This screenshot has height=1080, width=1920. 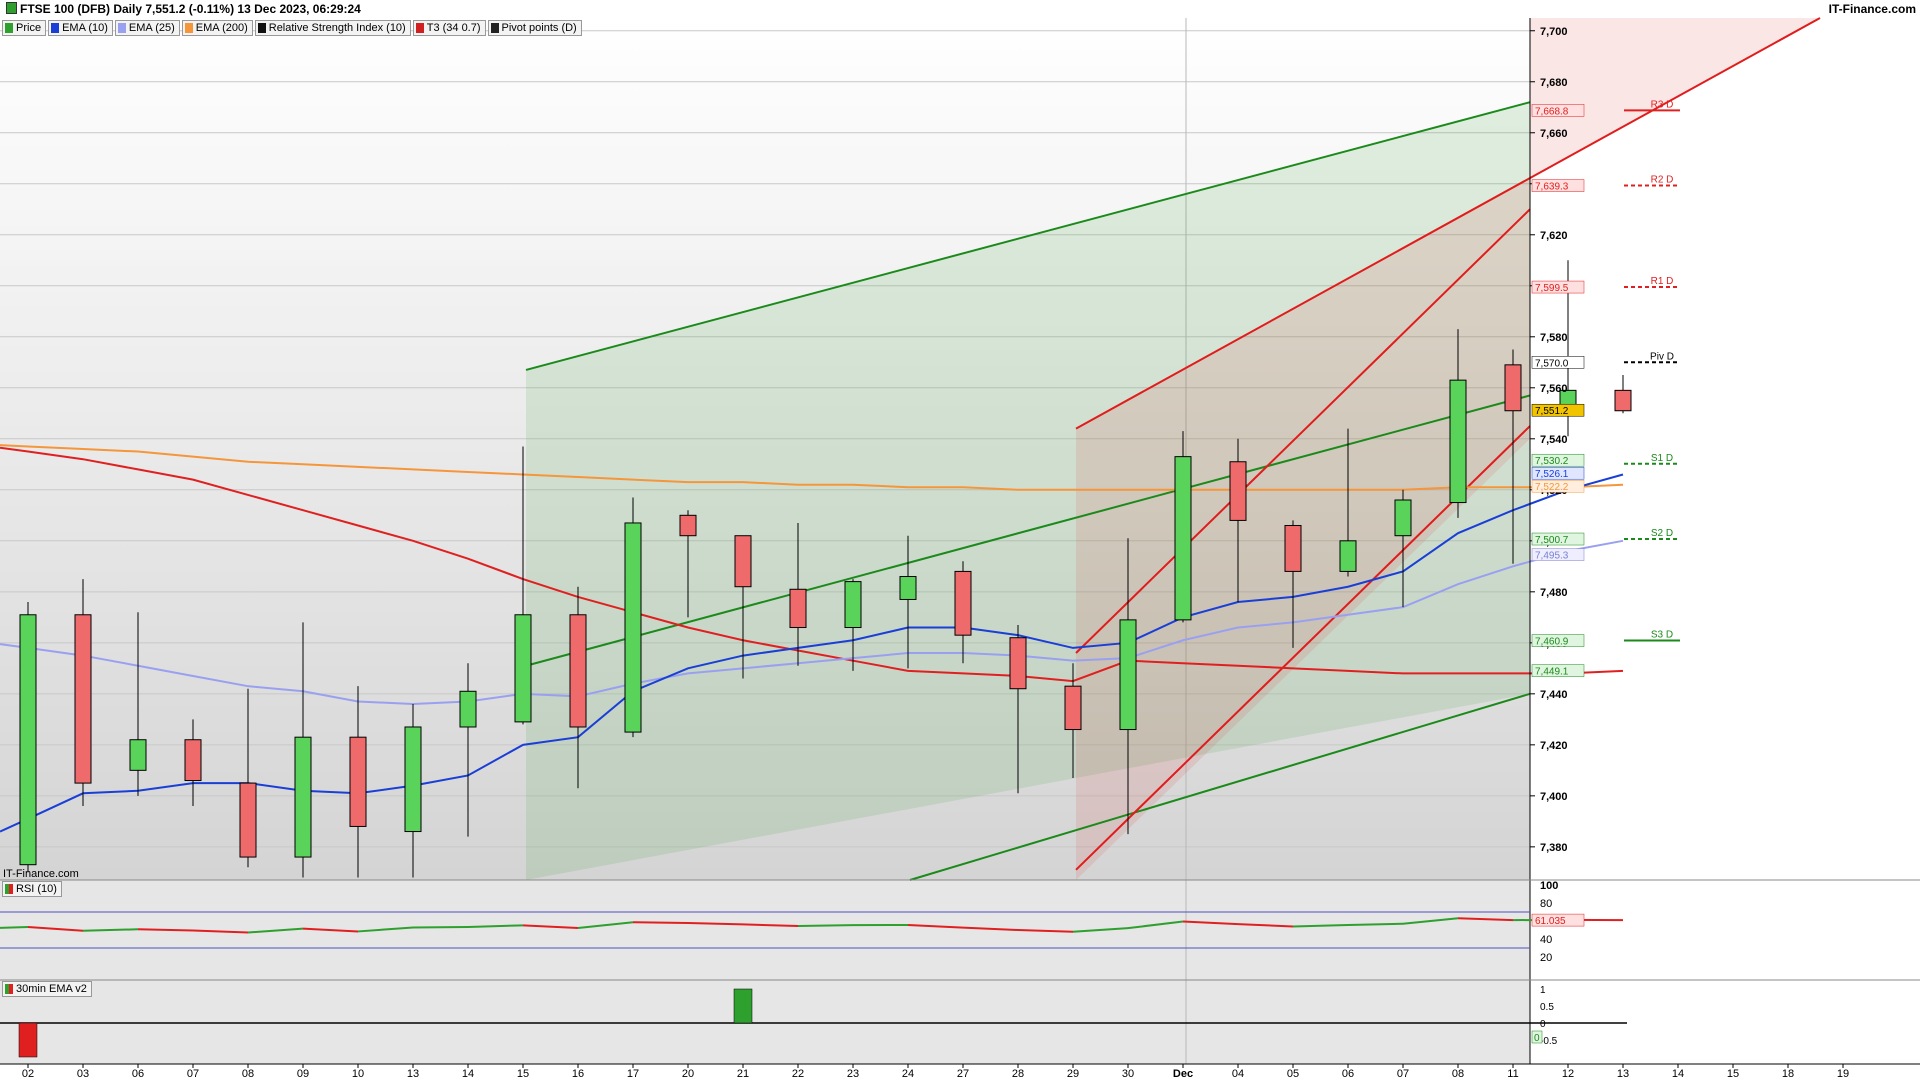 I want to click on legend-item-1: EMA (10), so click(x=80, y=28).